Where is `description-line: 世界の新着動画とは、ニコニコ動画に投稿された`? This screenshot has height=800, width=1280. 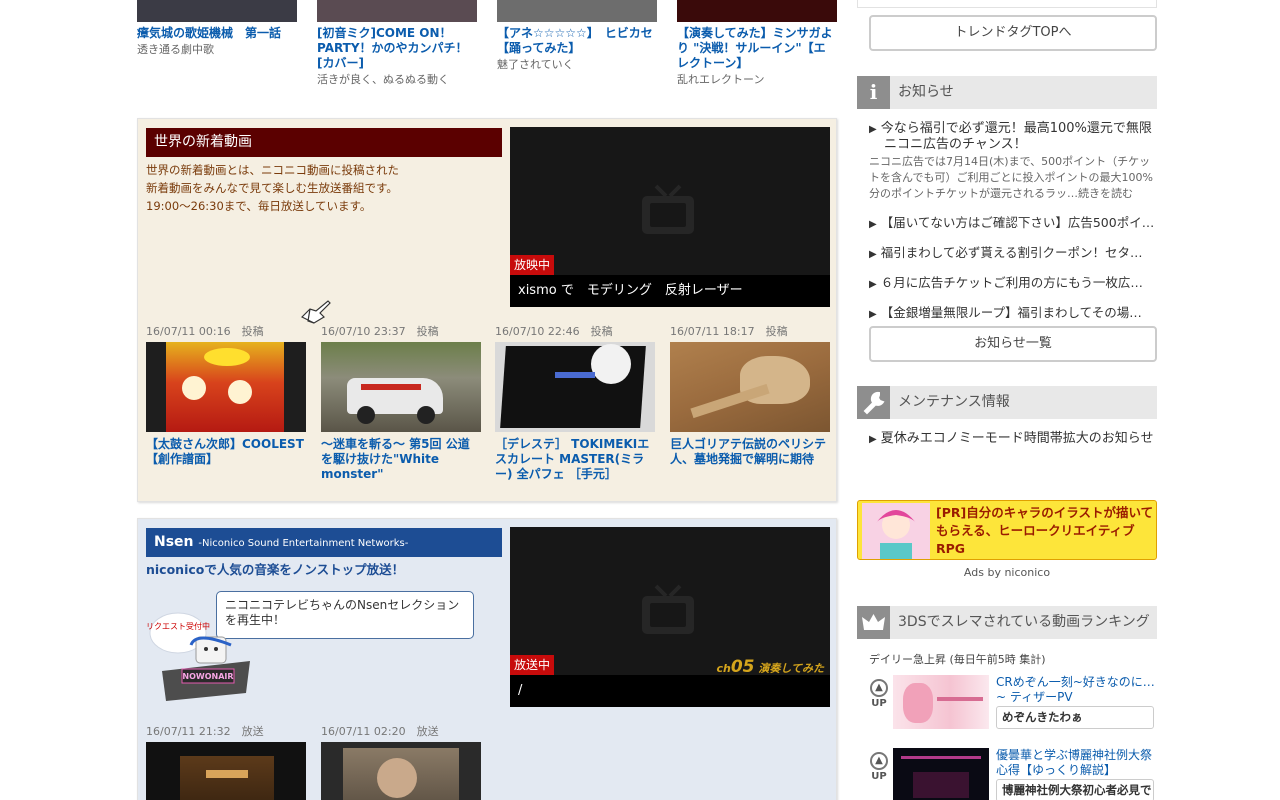 description-line: 世界の新着動画とは、ニコニコ動画に投稿された is located at coordinates (272, 170).